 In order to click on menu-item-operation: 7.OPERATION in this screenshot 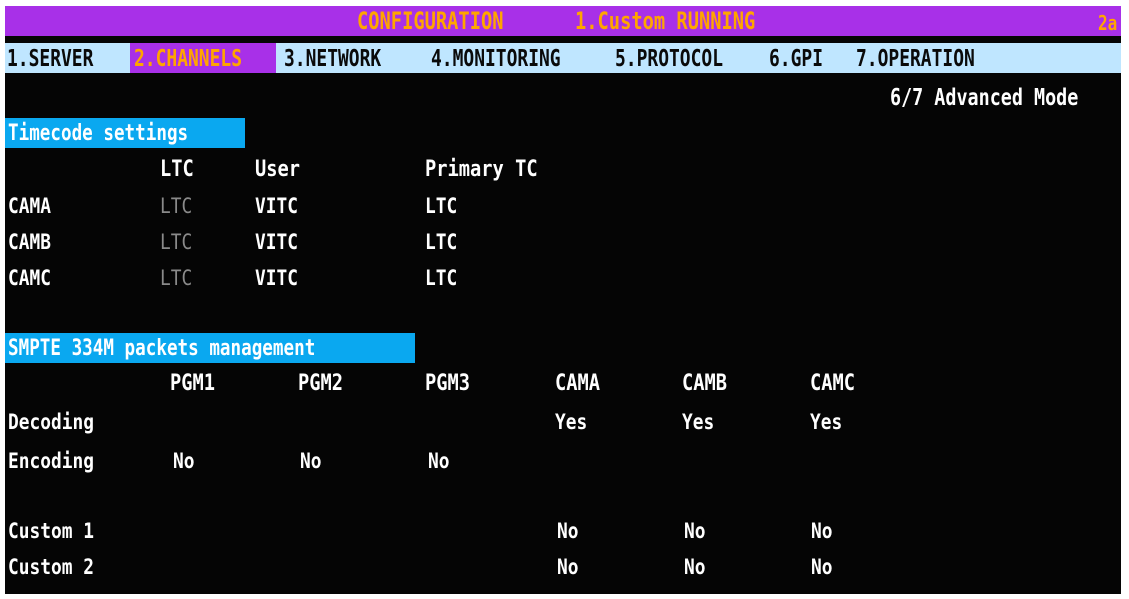, I will do `click(915, 59)`.